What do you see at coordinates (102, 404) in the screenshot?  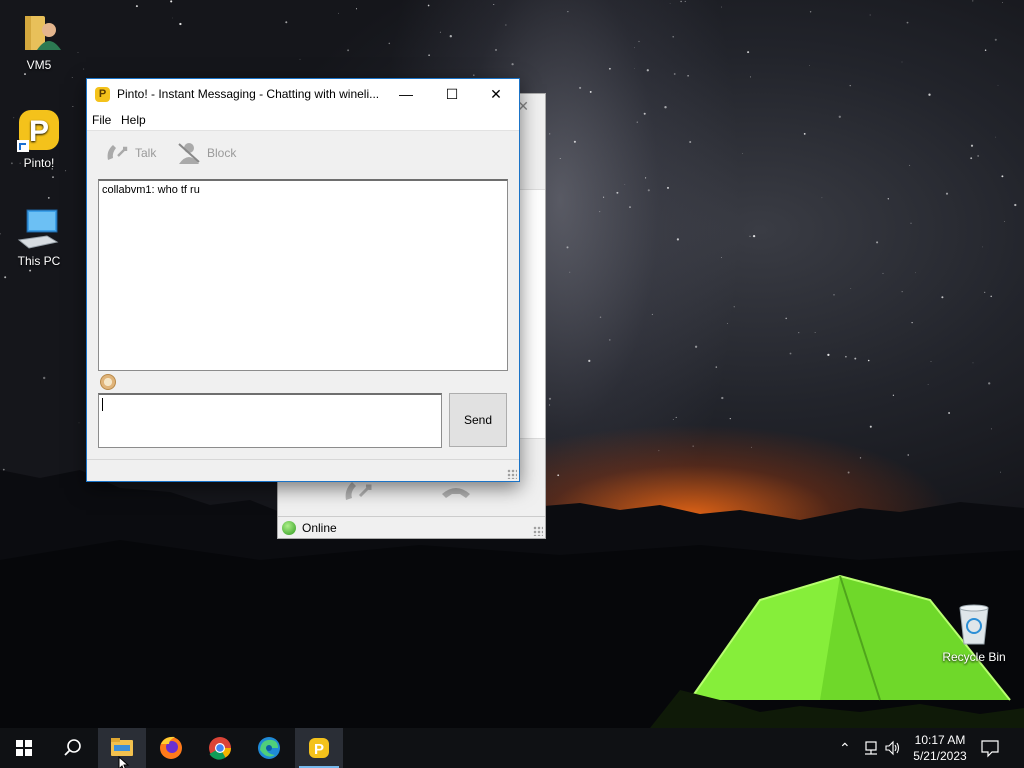 I see `text-caret` at bounding box center [102, 404].